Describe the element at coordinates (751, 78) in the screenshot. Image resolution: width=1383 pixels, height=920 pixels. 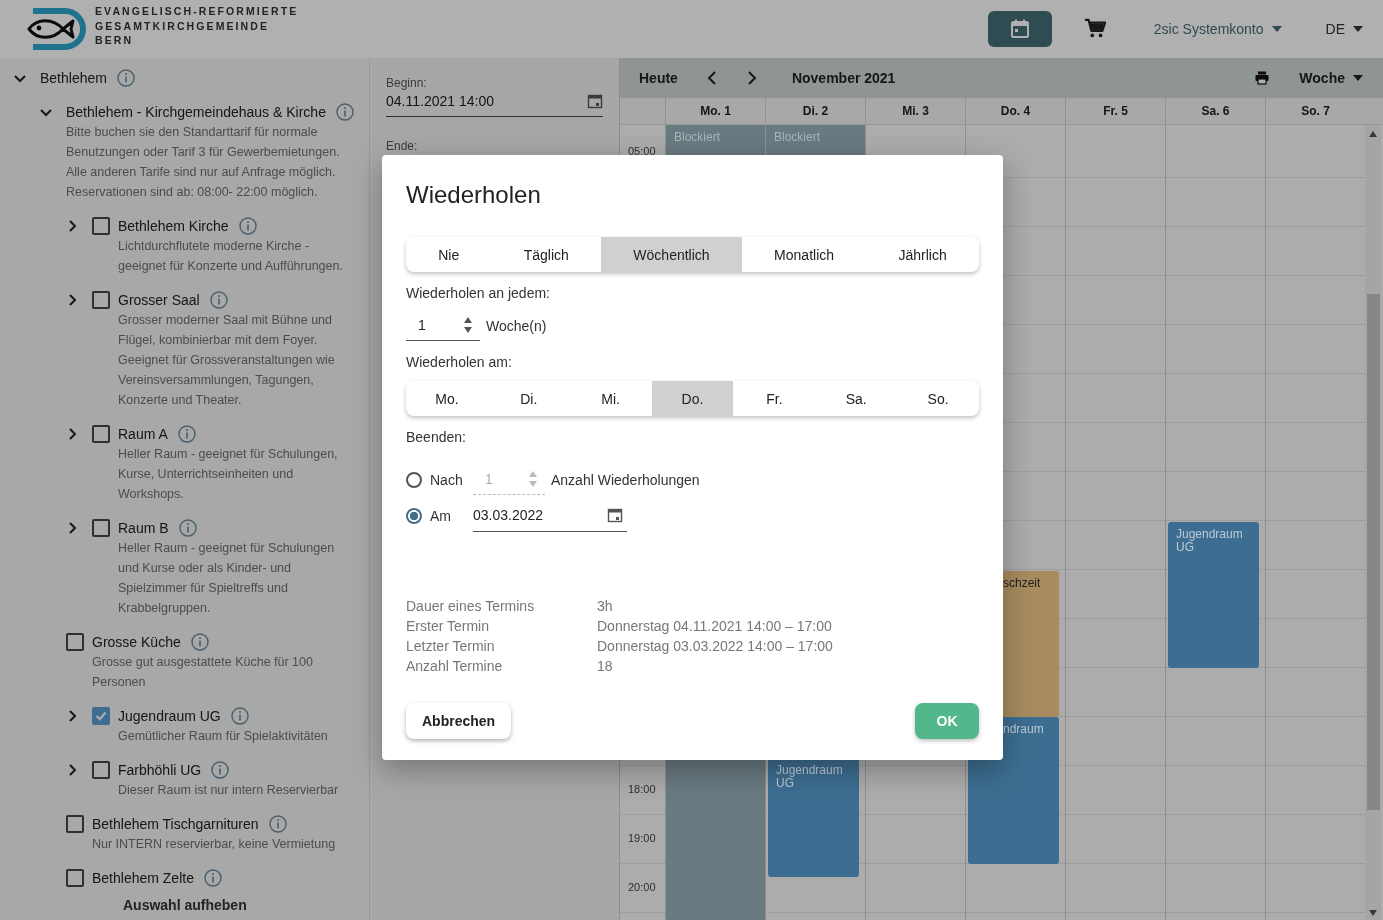
I see `chevron-right-icon` at that location.